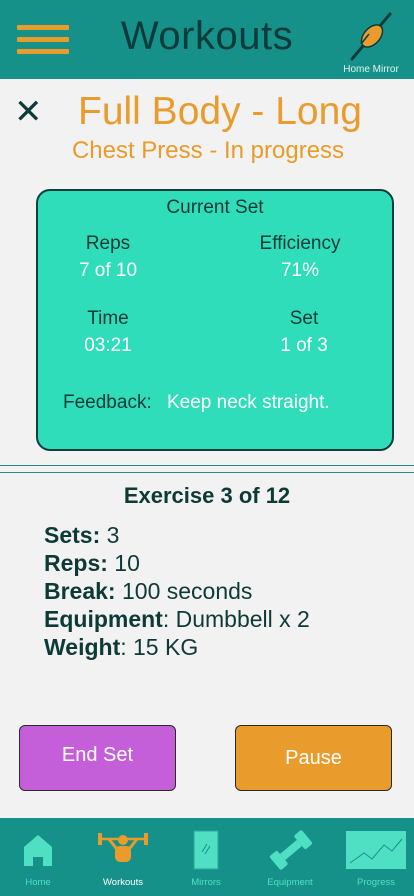 The height and width of the screenshot is (896, 414). What do you see at coordinates (300, 243) in the screenshot?
I see `efficiency-label: Efficiency` at bounding box center [300, 243].